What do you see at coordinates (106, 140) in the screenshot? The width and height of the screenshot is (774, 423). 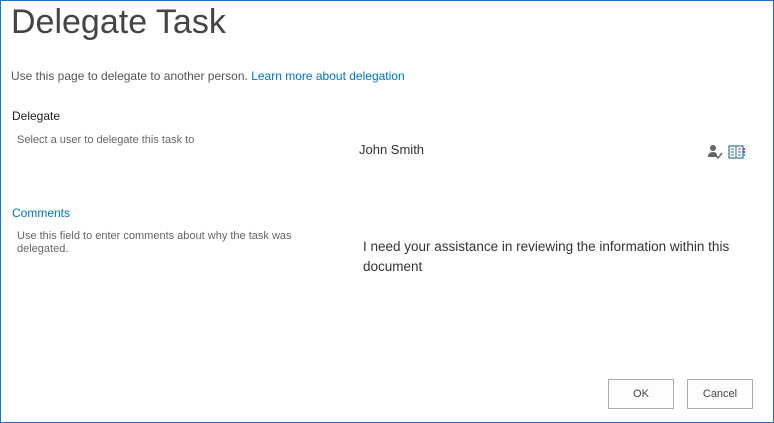 I see `delegate-description: Select a user to delegate this task to` at bounding box center [106, 140].